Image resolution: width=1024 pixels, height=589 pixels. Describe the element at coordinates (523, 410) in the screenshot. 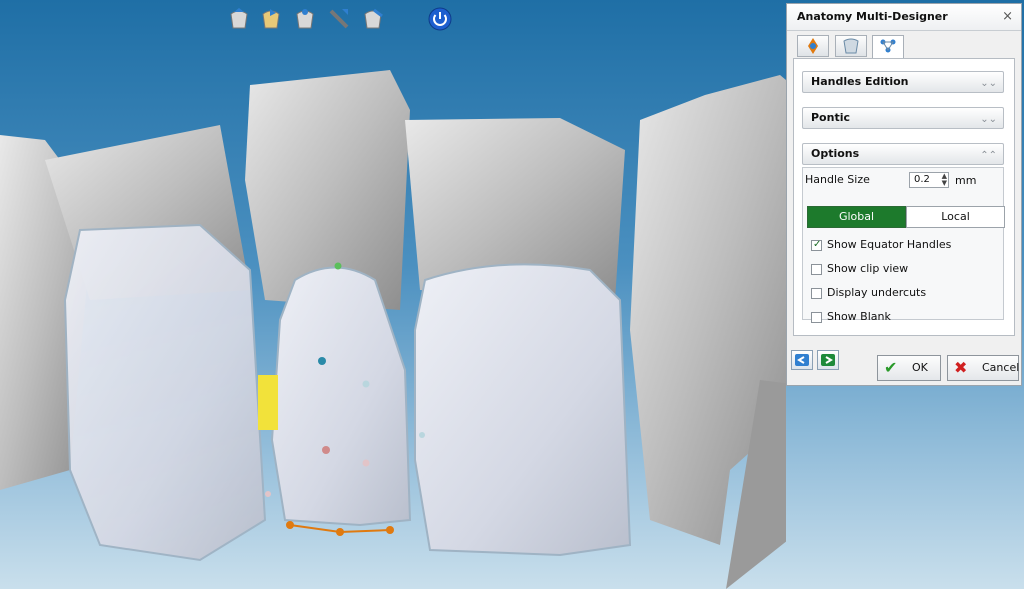

I see `right-crown` at that location.